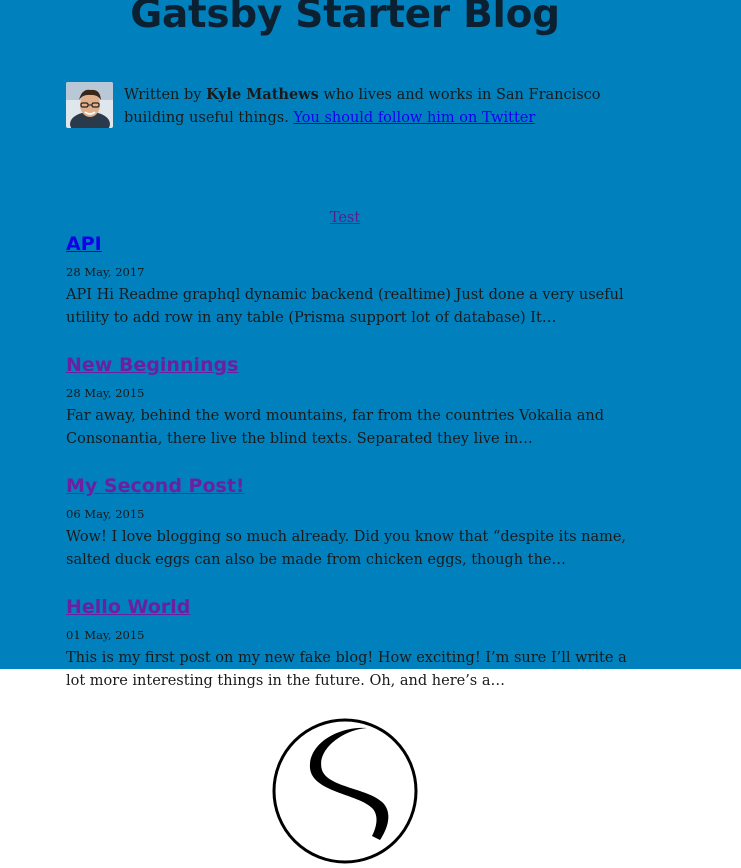  I want to click on test-link: Test, so click(345, 218).